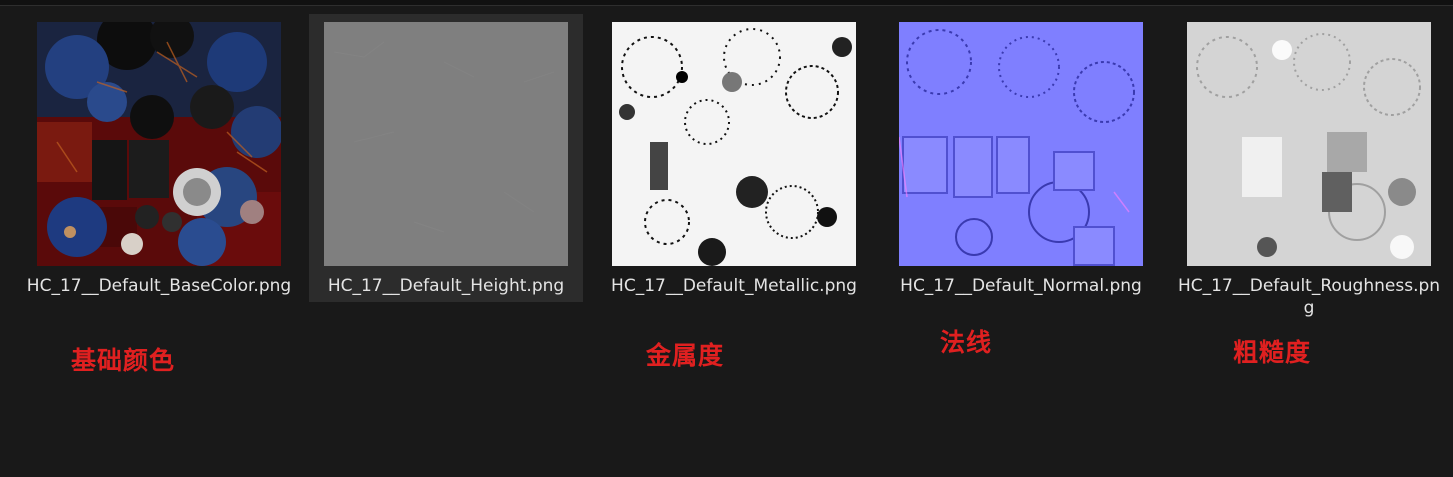  I want to click on annotation-metallic: 金属度, so click(685, 355).